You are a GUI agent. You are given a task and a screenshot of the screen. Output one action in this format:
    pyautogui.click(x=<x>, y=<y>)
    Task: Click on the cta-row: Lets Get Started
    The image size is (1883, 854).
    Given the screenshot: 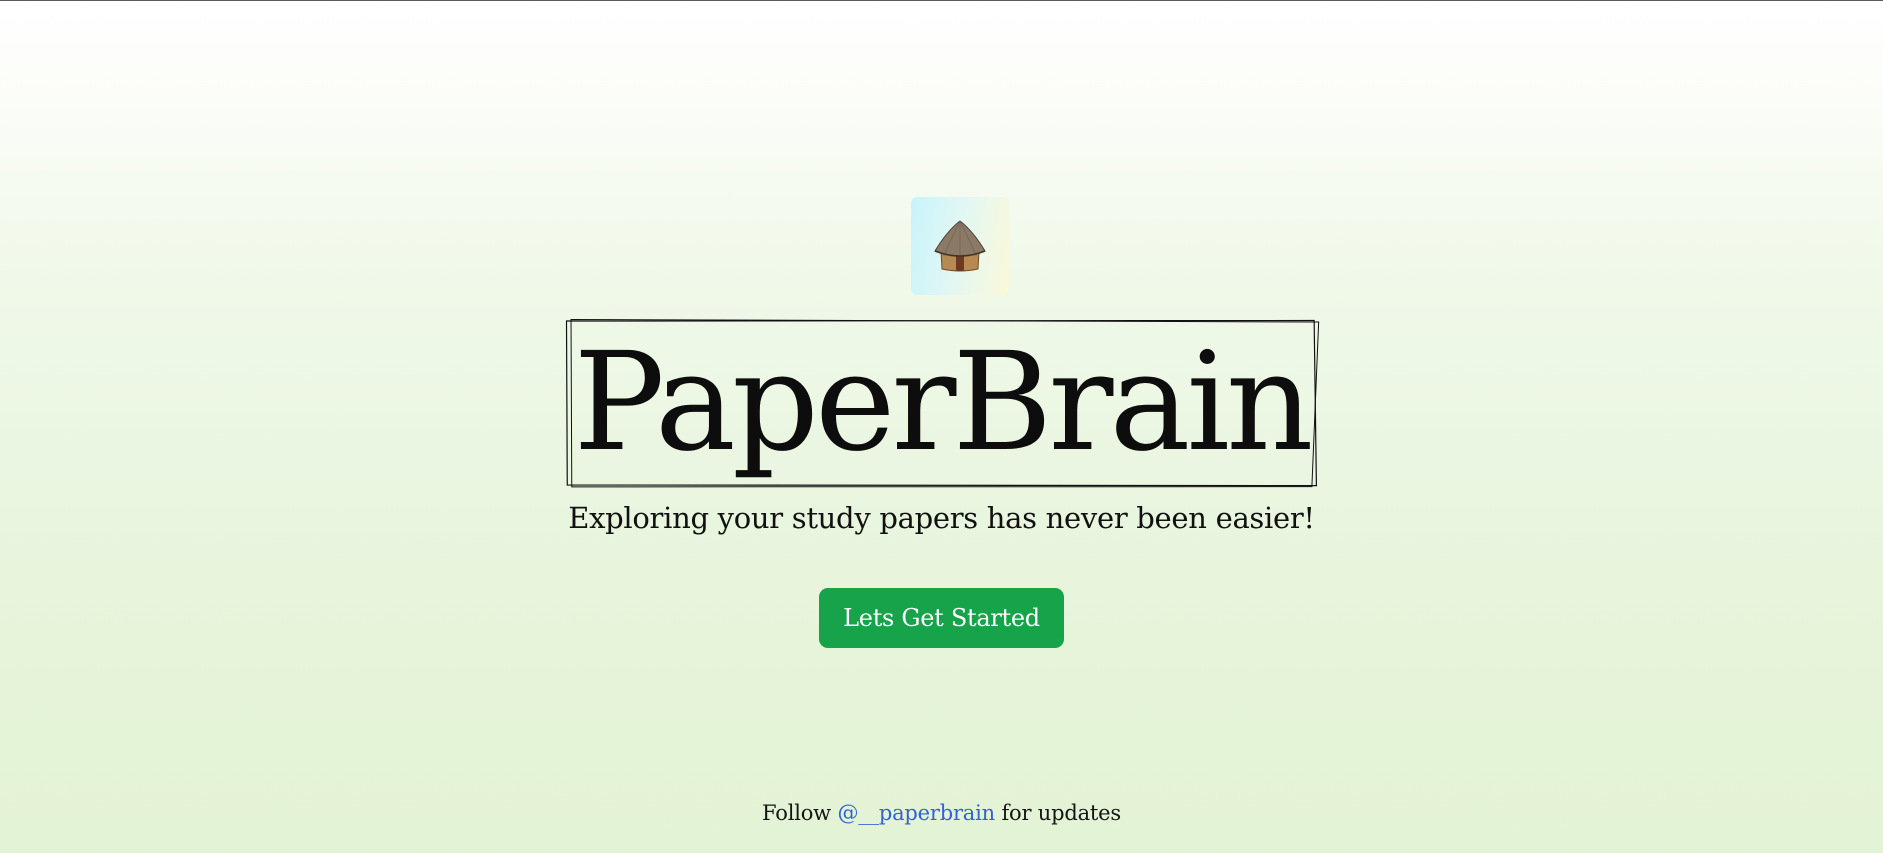 What is the action you would take?
    pyautogui.click(x=941, y=618)
    